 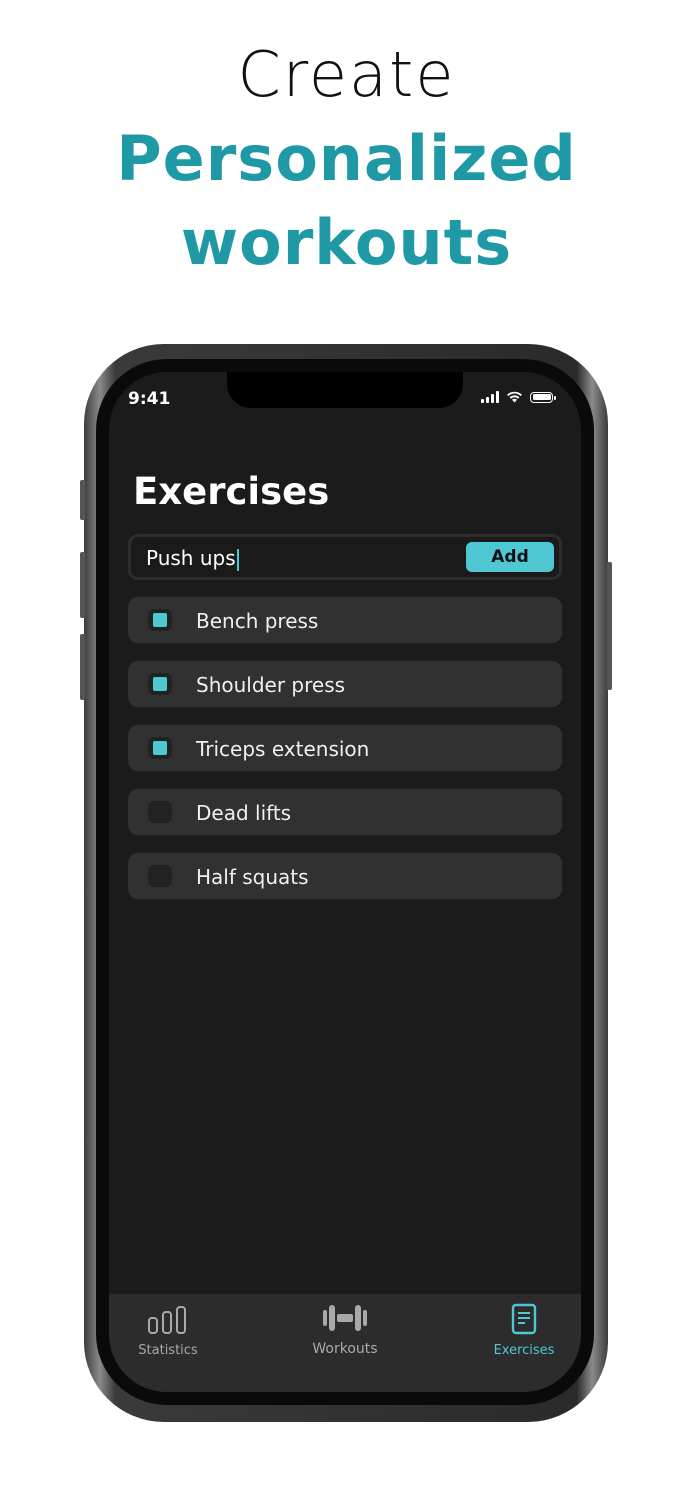 I want to click on text-caret, so click(x=237, y=559).